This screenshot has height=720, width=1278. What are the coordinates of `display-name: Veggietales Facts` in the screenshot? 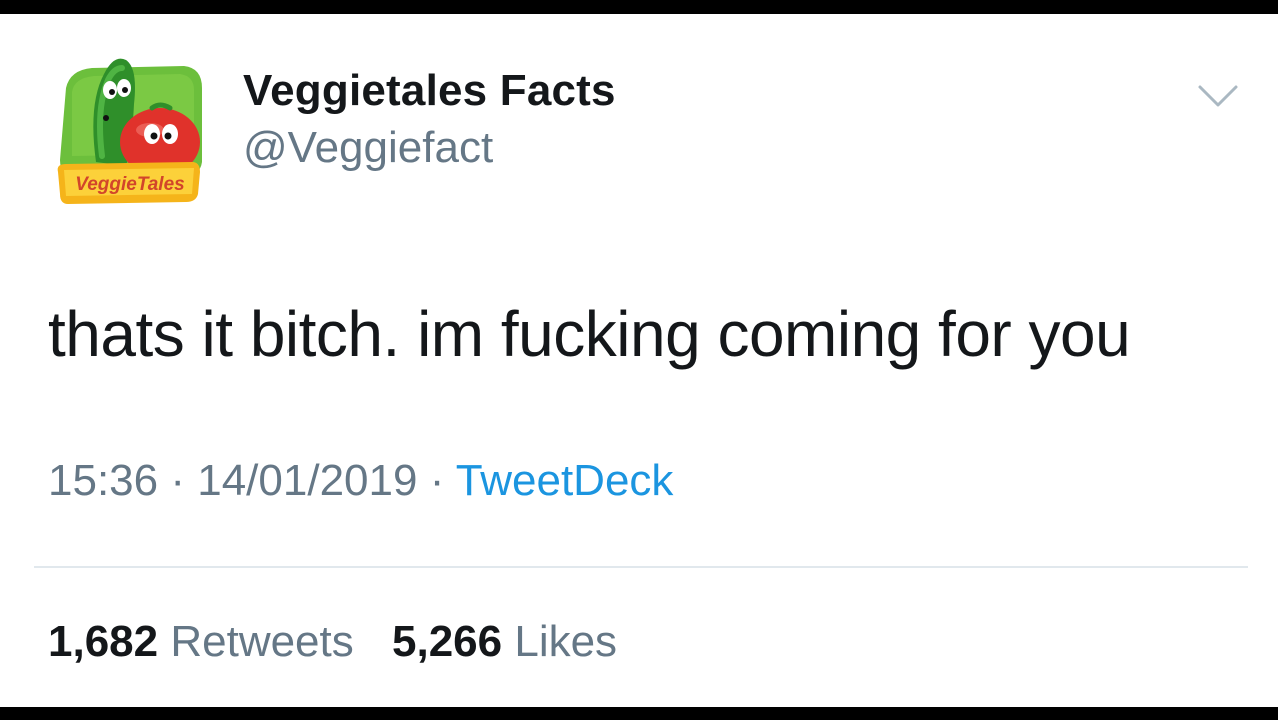 It's located at (429, 91).